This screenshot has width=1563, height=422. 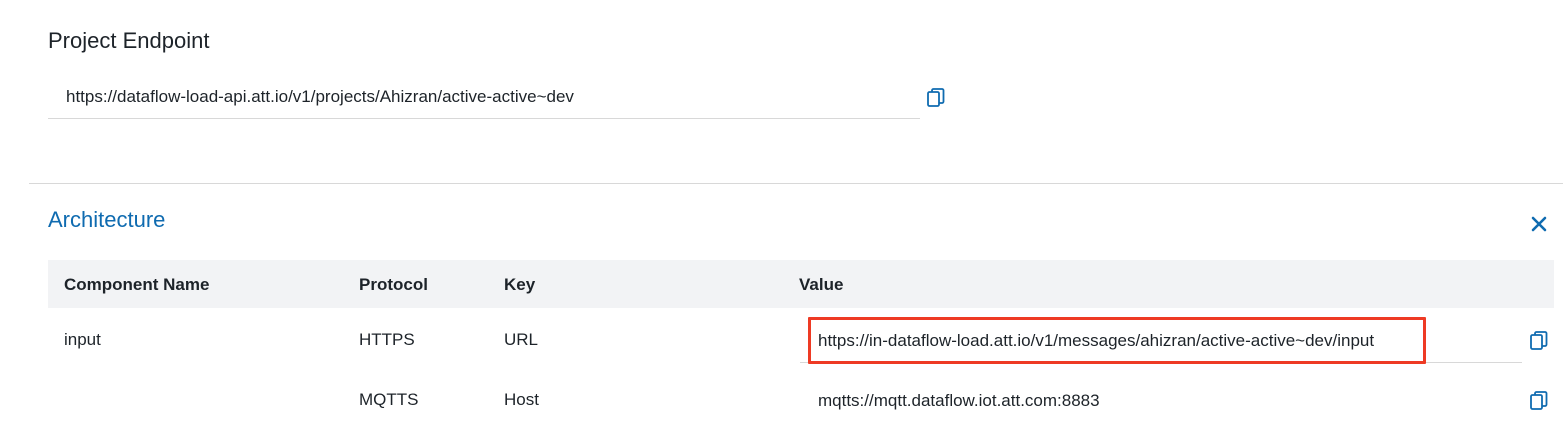 I want to click on close-icon, so click(x=1539, y=224).